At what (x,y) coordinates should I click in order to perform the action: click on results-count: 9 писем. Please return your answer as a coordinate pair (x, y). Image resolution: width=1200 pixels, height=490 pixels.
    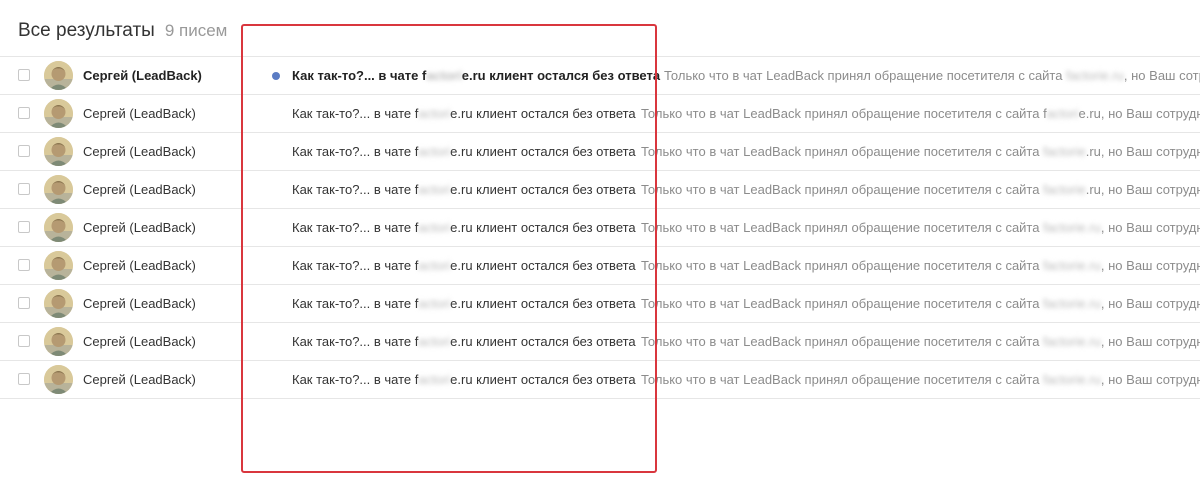
    Looking at the image, I should click on (196, 30).